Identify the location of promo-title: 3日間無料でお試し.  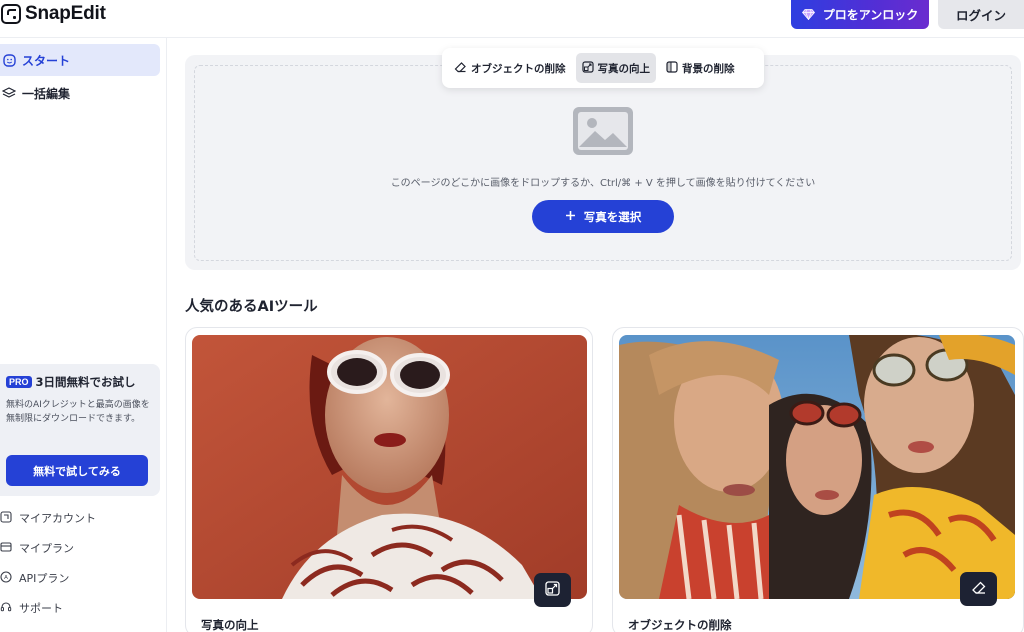
(85, 382).